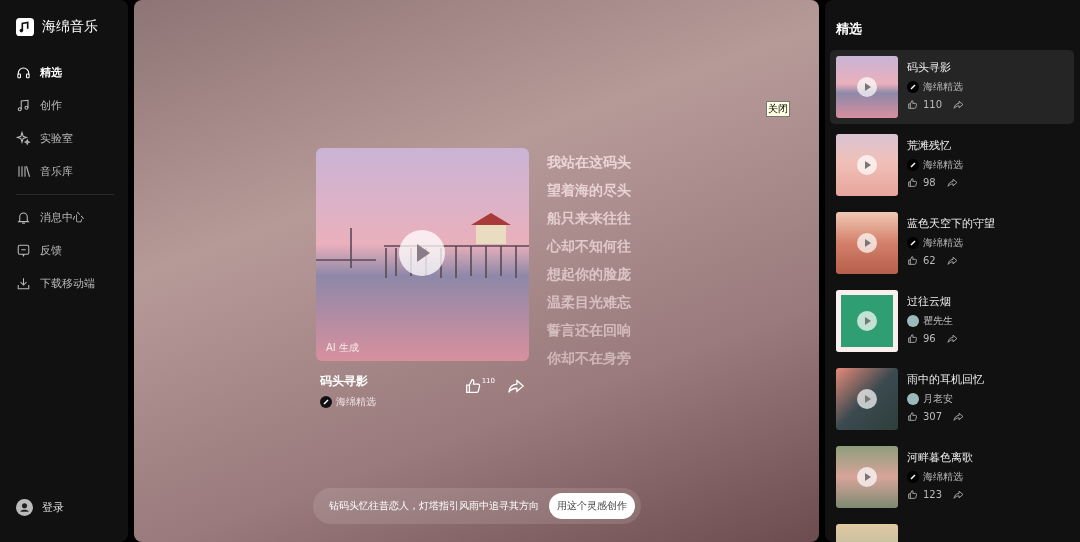 The image size is (1080, 542). I want to click on song-card: 雨中的耳机回忆 月老安 307, so click(952, 399).